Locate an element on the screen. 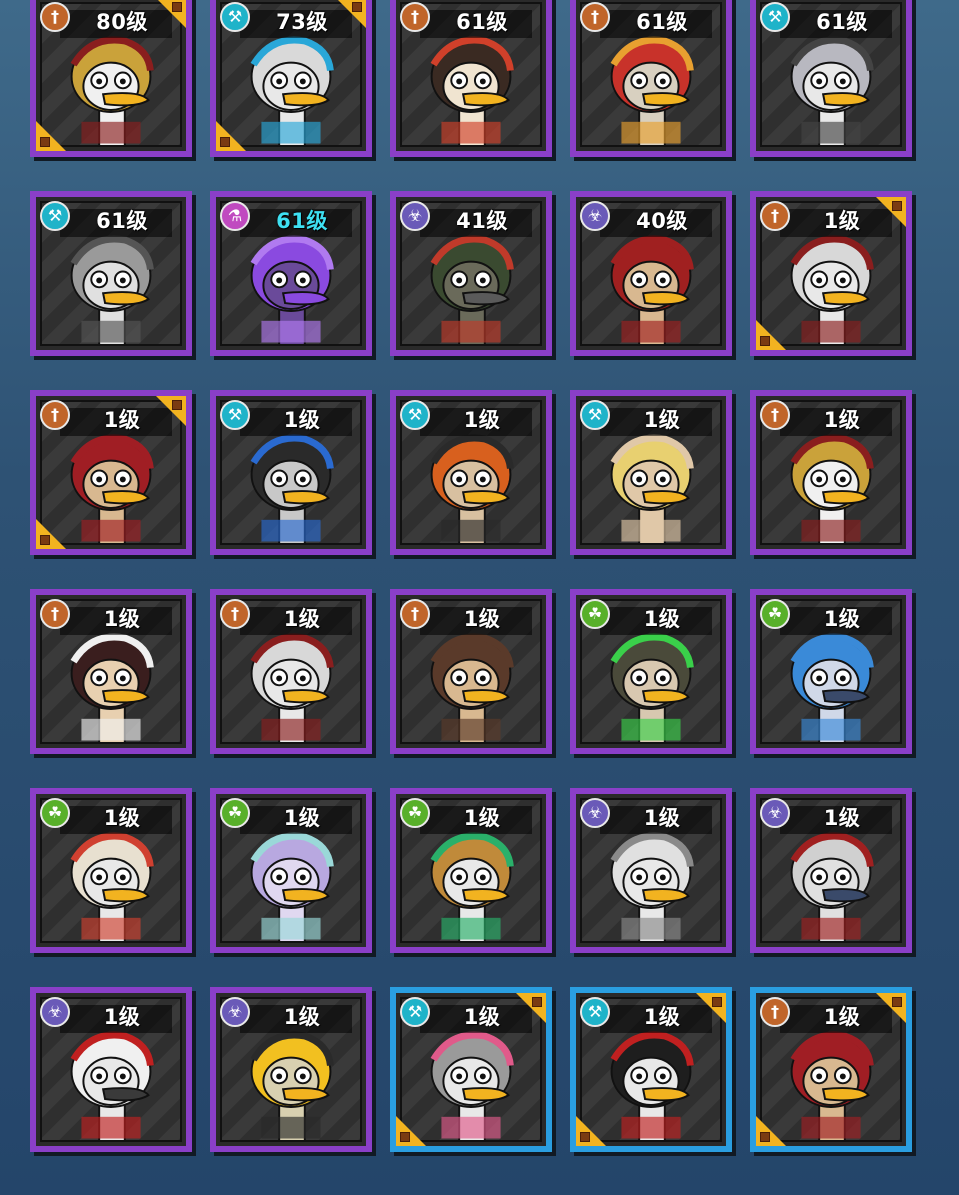 The image size is (959, 1195). level-label: 40级 is located at coordinates (662, 221).